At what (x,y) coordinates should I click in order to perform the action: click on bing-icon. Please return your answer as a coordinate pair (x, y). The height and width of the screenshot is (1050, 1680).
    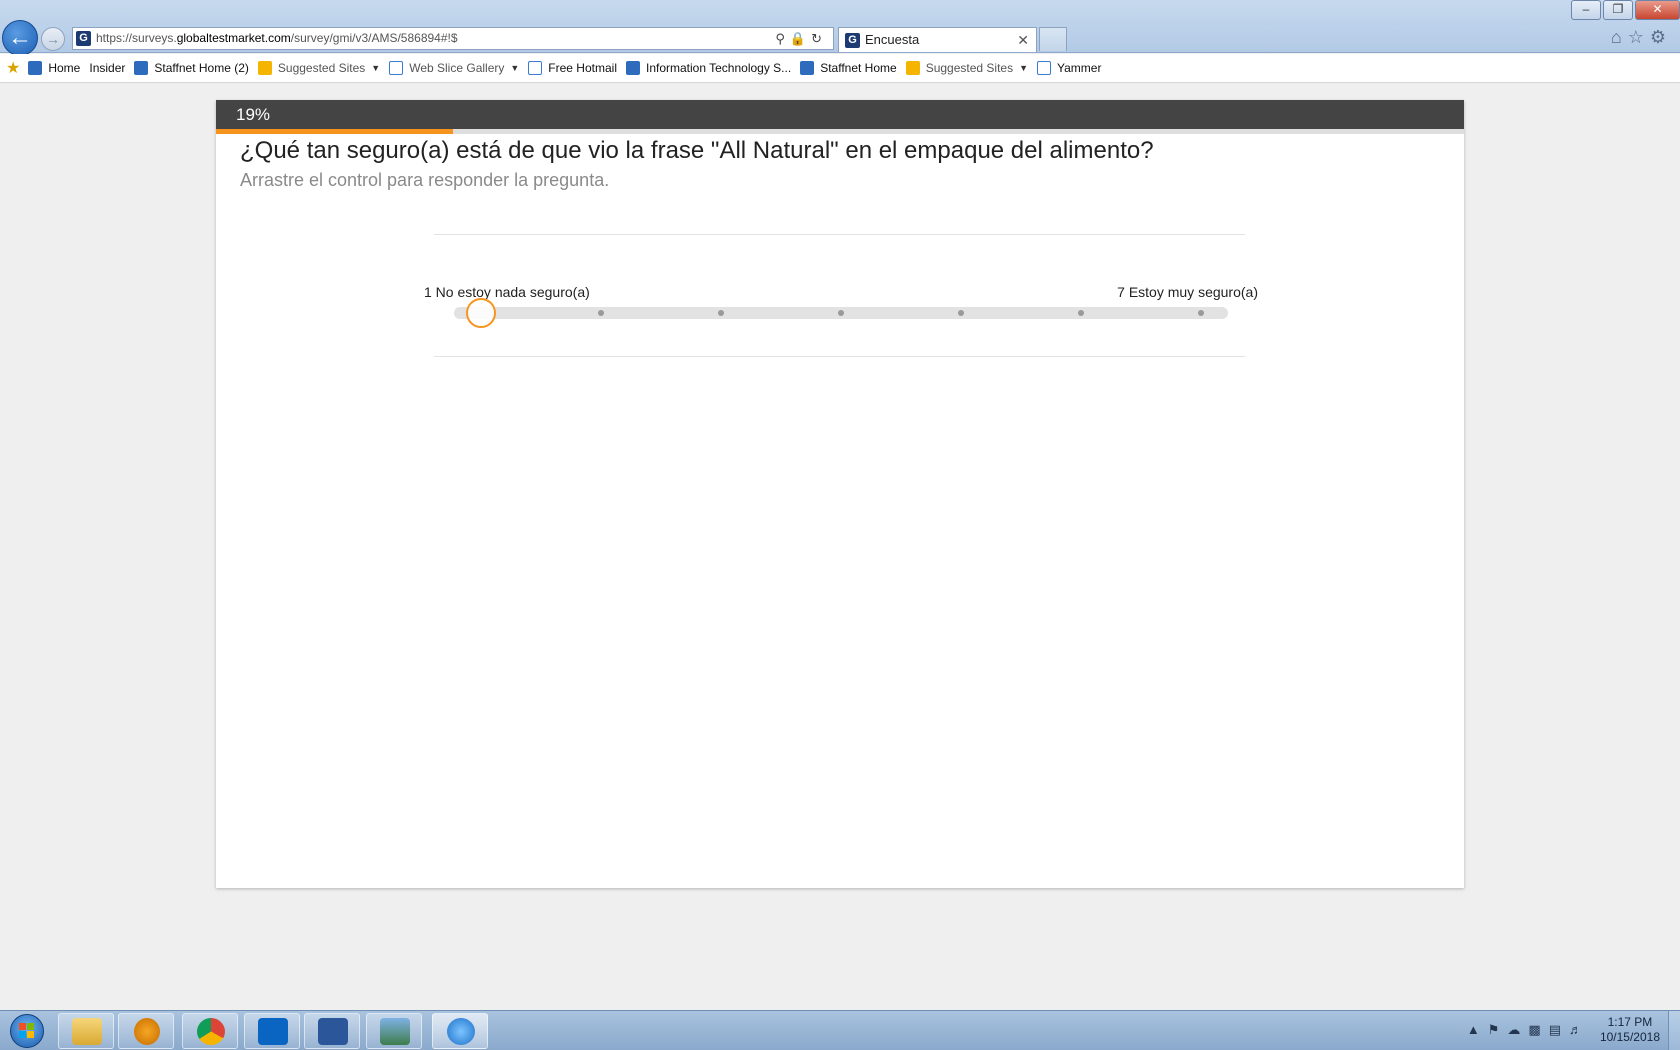
    Looking at the image, I should click on (264, 68).